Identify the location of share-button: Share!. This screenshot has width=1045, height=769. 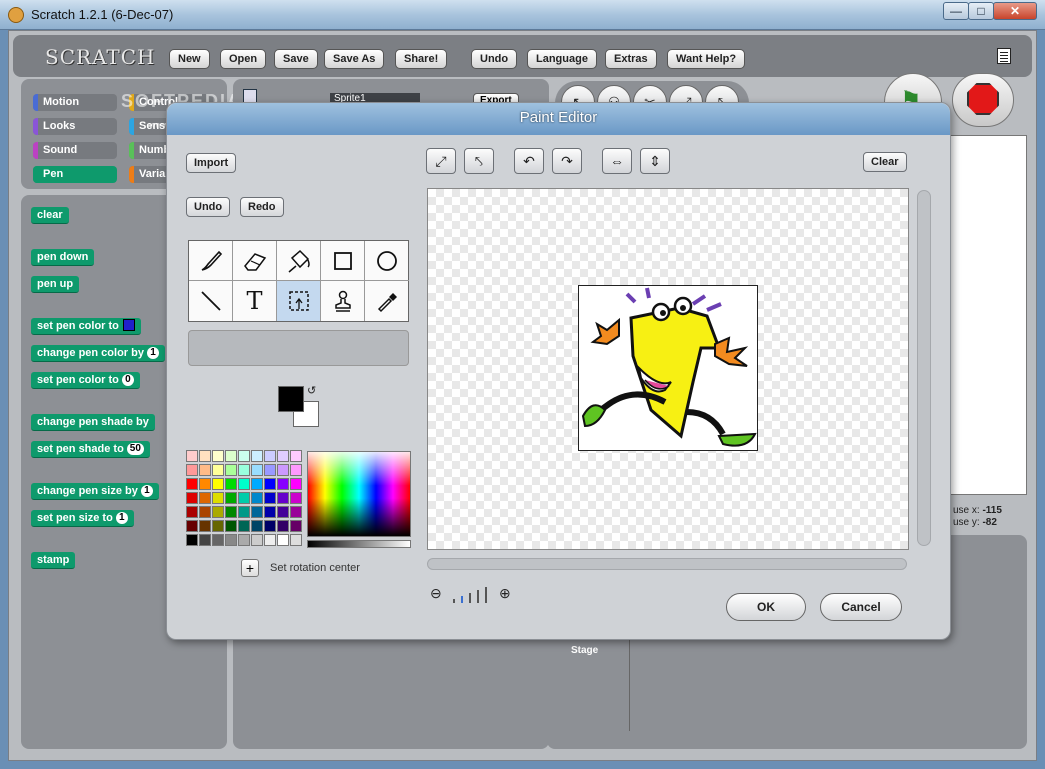
(421, 59).